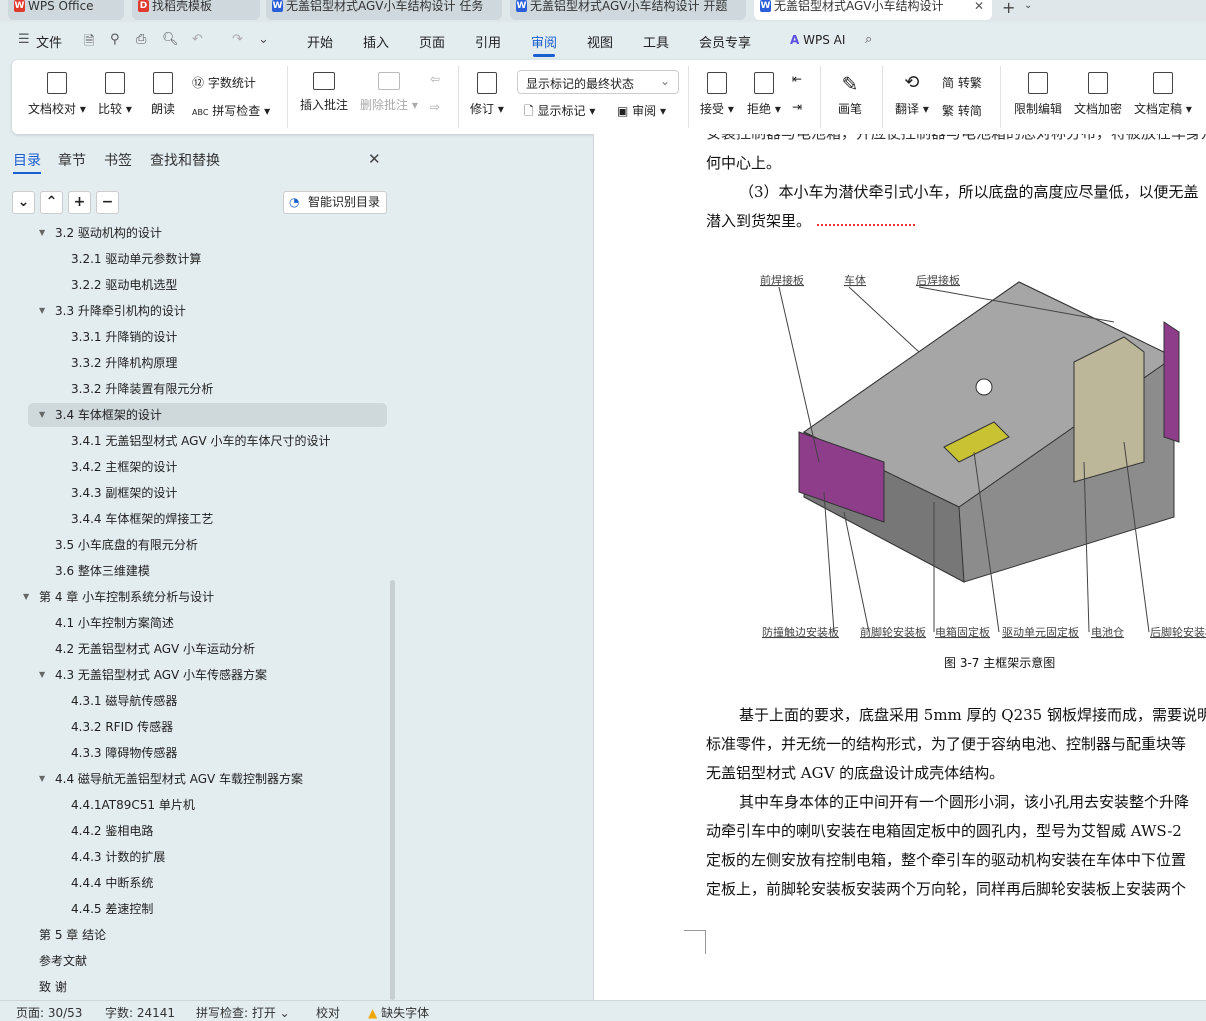 The height and width of the screenshot is (1021, 1206). What do you see at coordinates (207, 727) in the screenshot?
I see `toc-item: 4.3.2 RFID 传感器` at bounding box center [207, 727].